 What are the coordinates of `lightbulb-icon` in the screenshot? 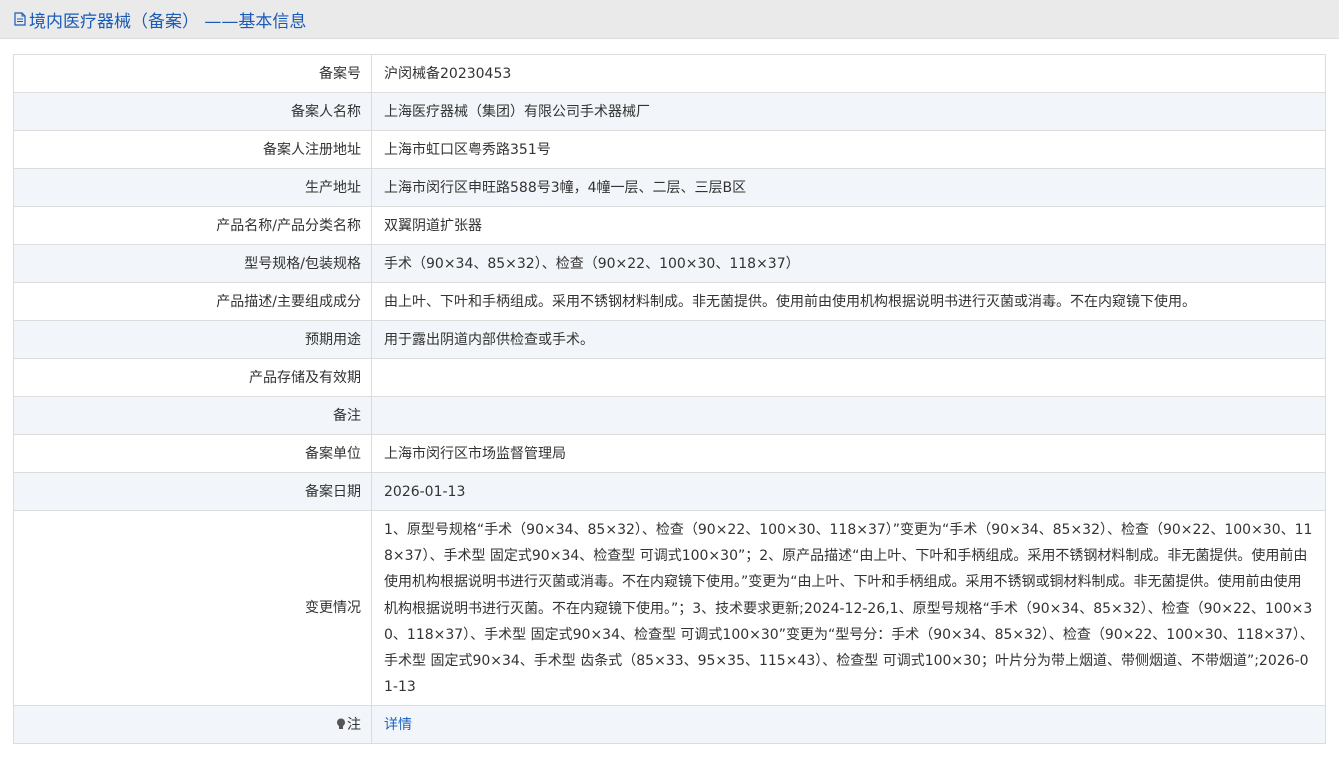 It's located at (341, 723).